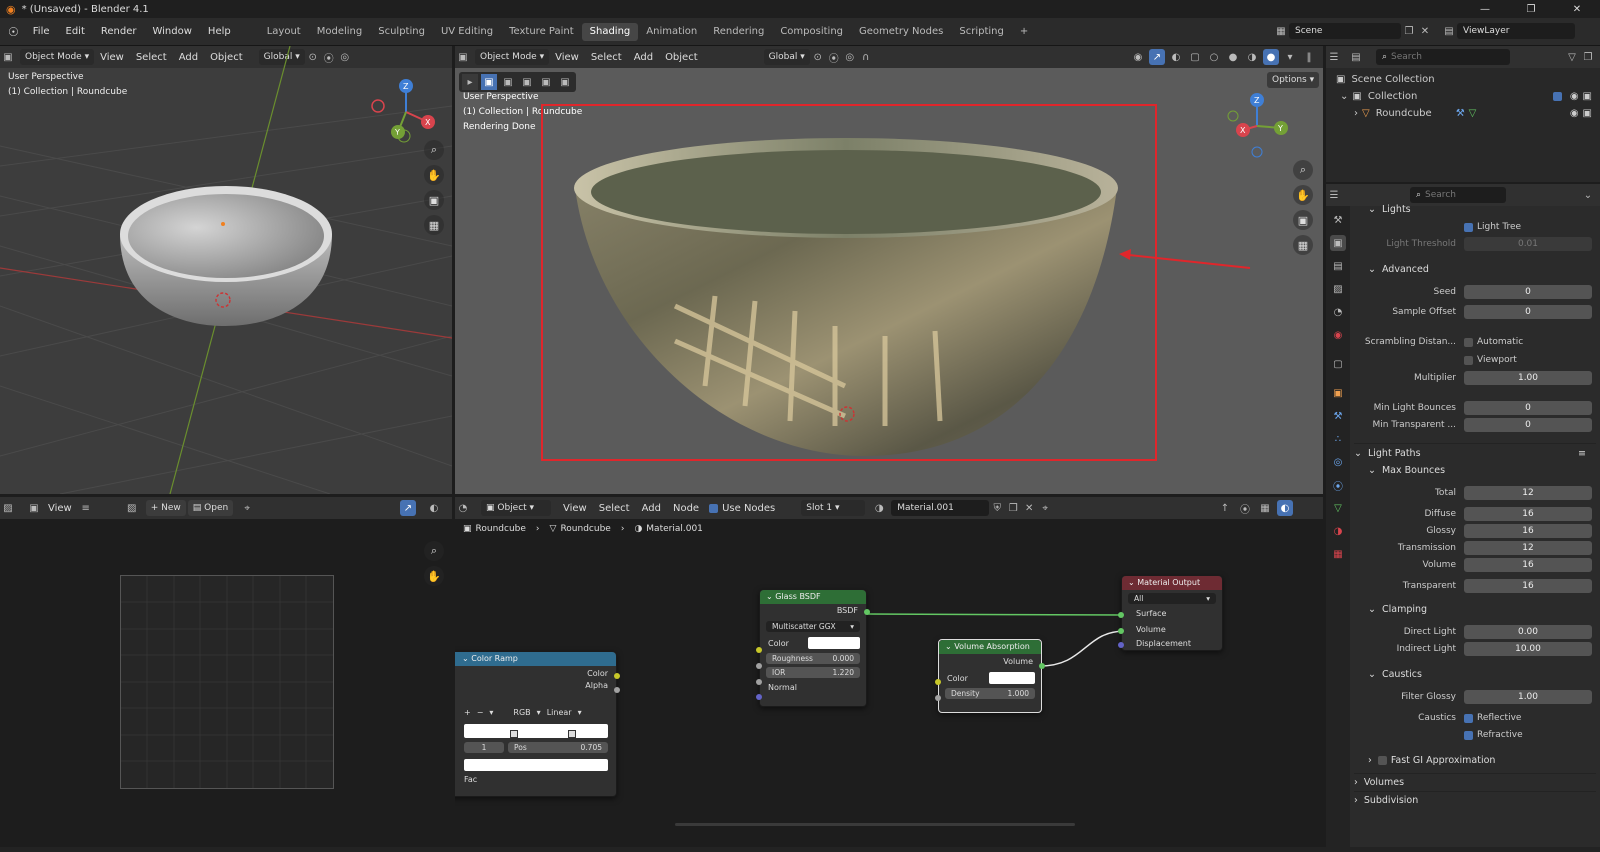 Image resolution: width=1600 pixels, height=852 pixels. Describe the element at coordinates (617, 676) in the screenshot. I see `ramp-color-socket` at that location.